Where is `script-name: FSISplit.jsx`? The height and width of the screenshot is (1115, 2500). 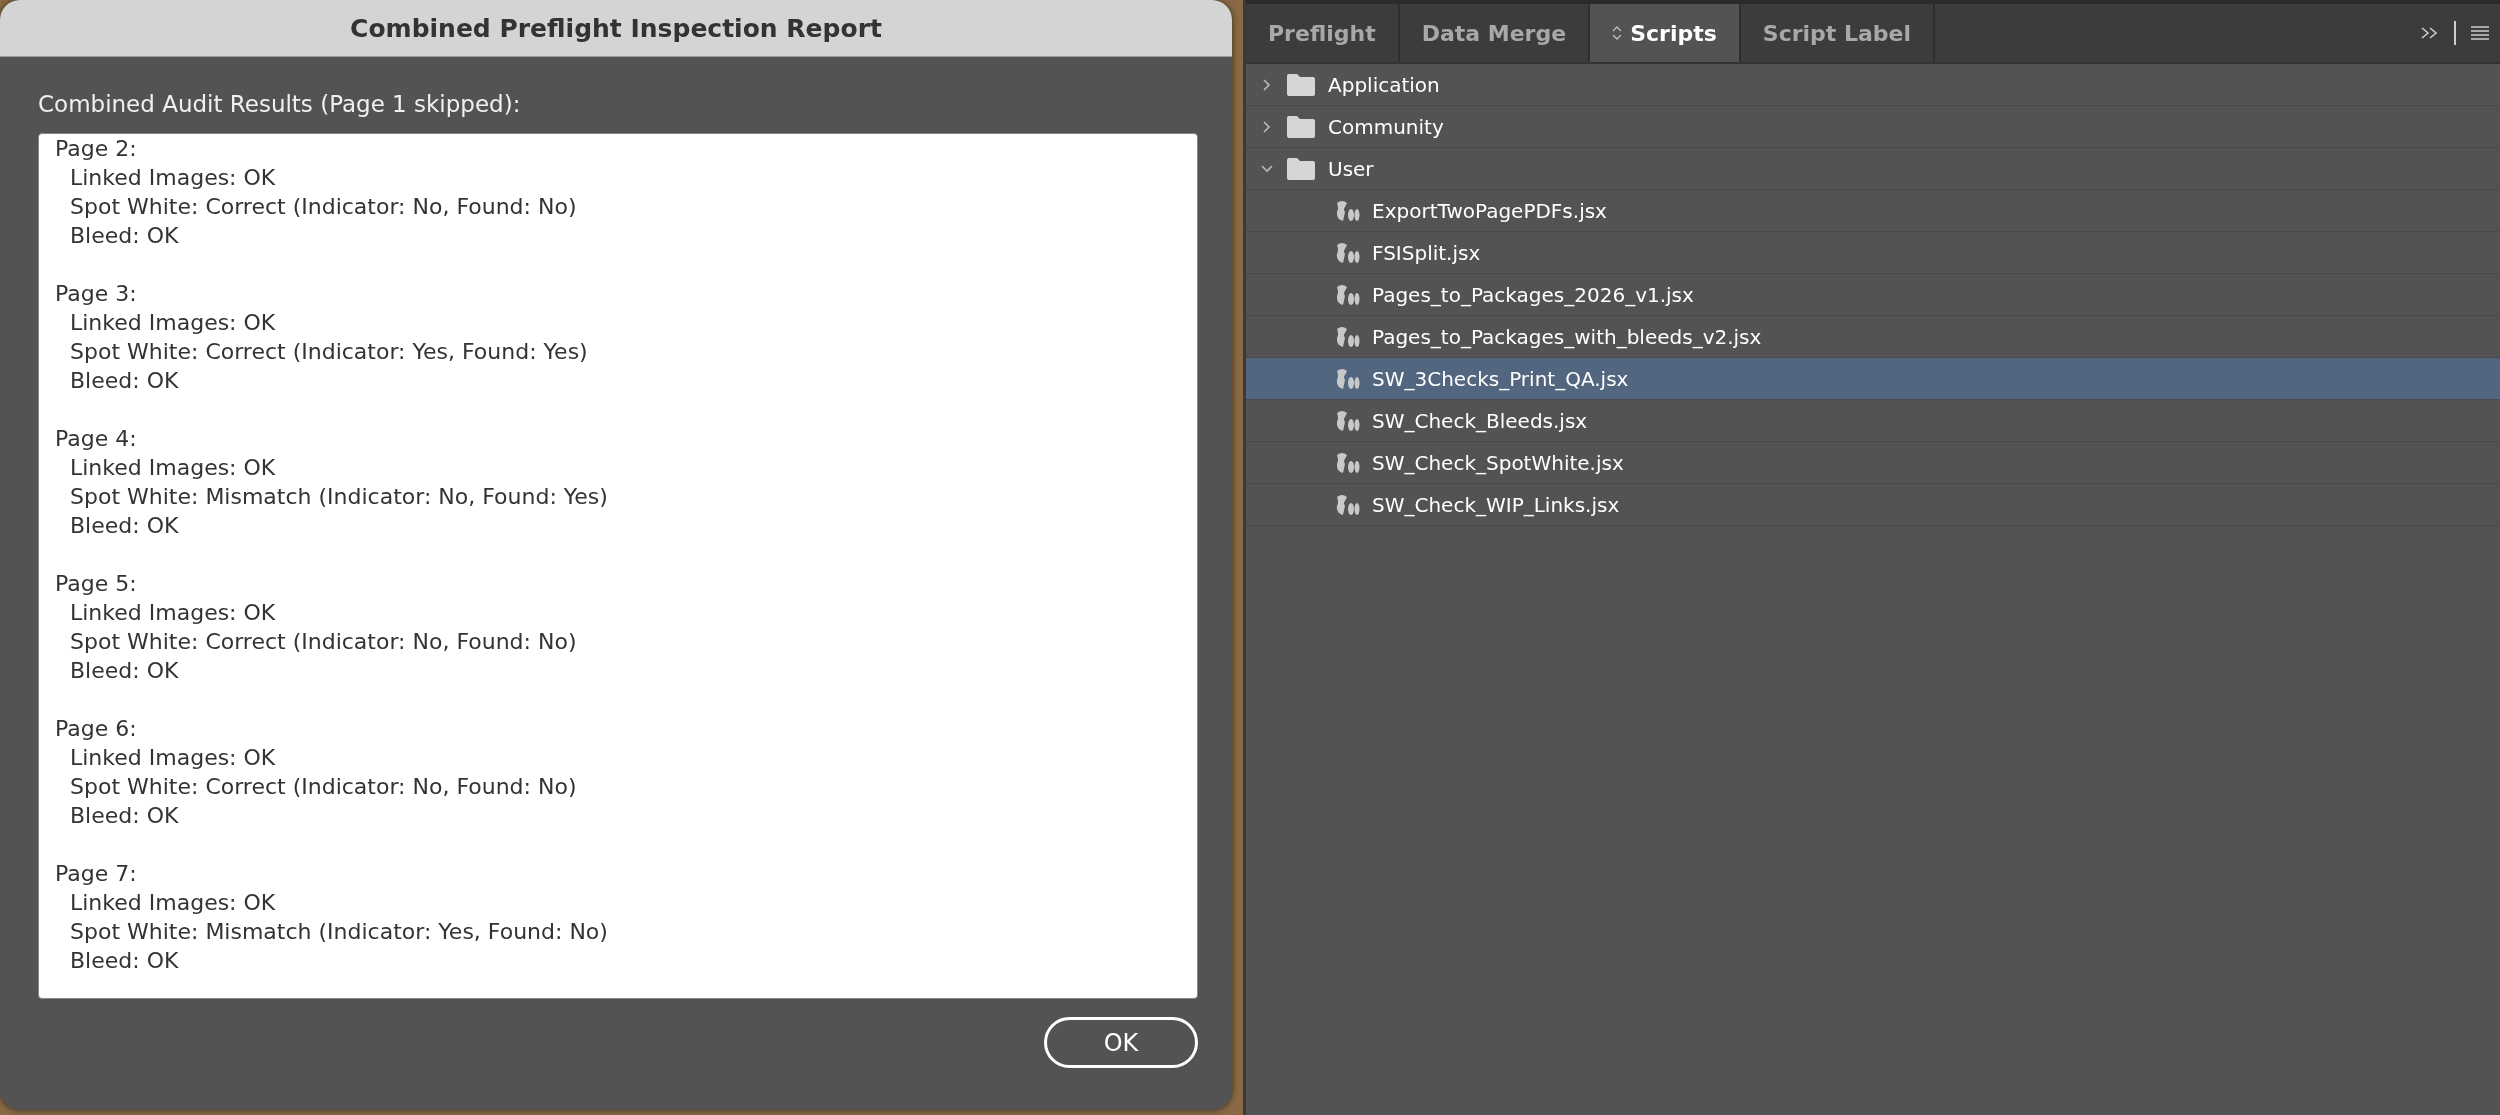
script-name: FSISplit.jsx is located at coordinates (1426, 252).